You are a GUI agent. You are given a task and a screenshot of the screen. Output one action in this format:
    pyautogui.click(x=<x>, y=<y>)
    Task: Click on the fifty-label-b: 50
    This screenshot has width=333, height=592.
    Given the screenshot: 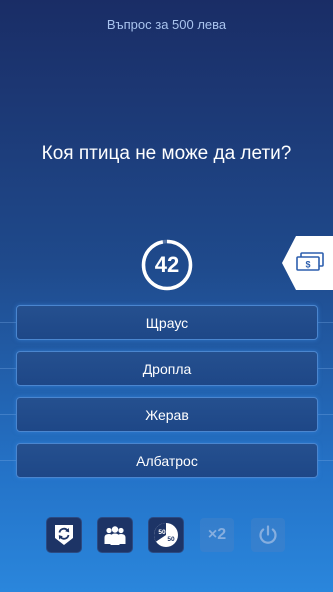 What is the action you would take?
    pyautogui.click(x=171, y=539)
    